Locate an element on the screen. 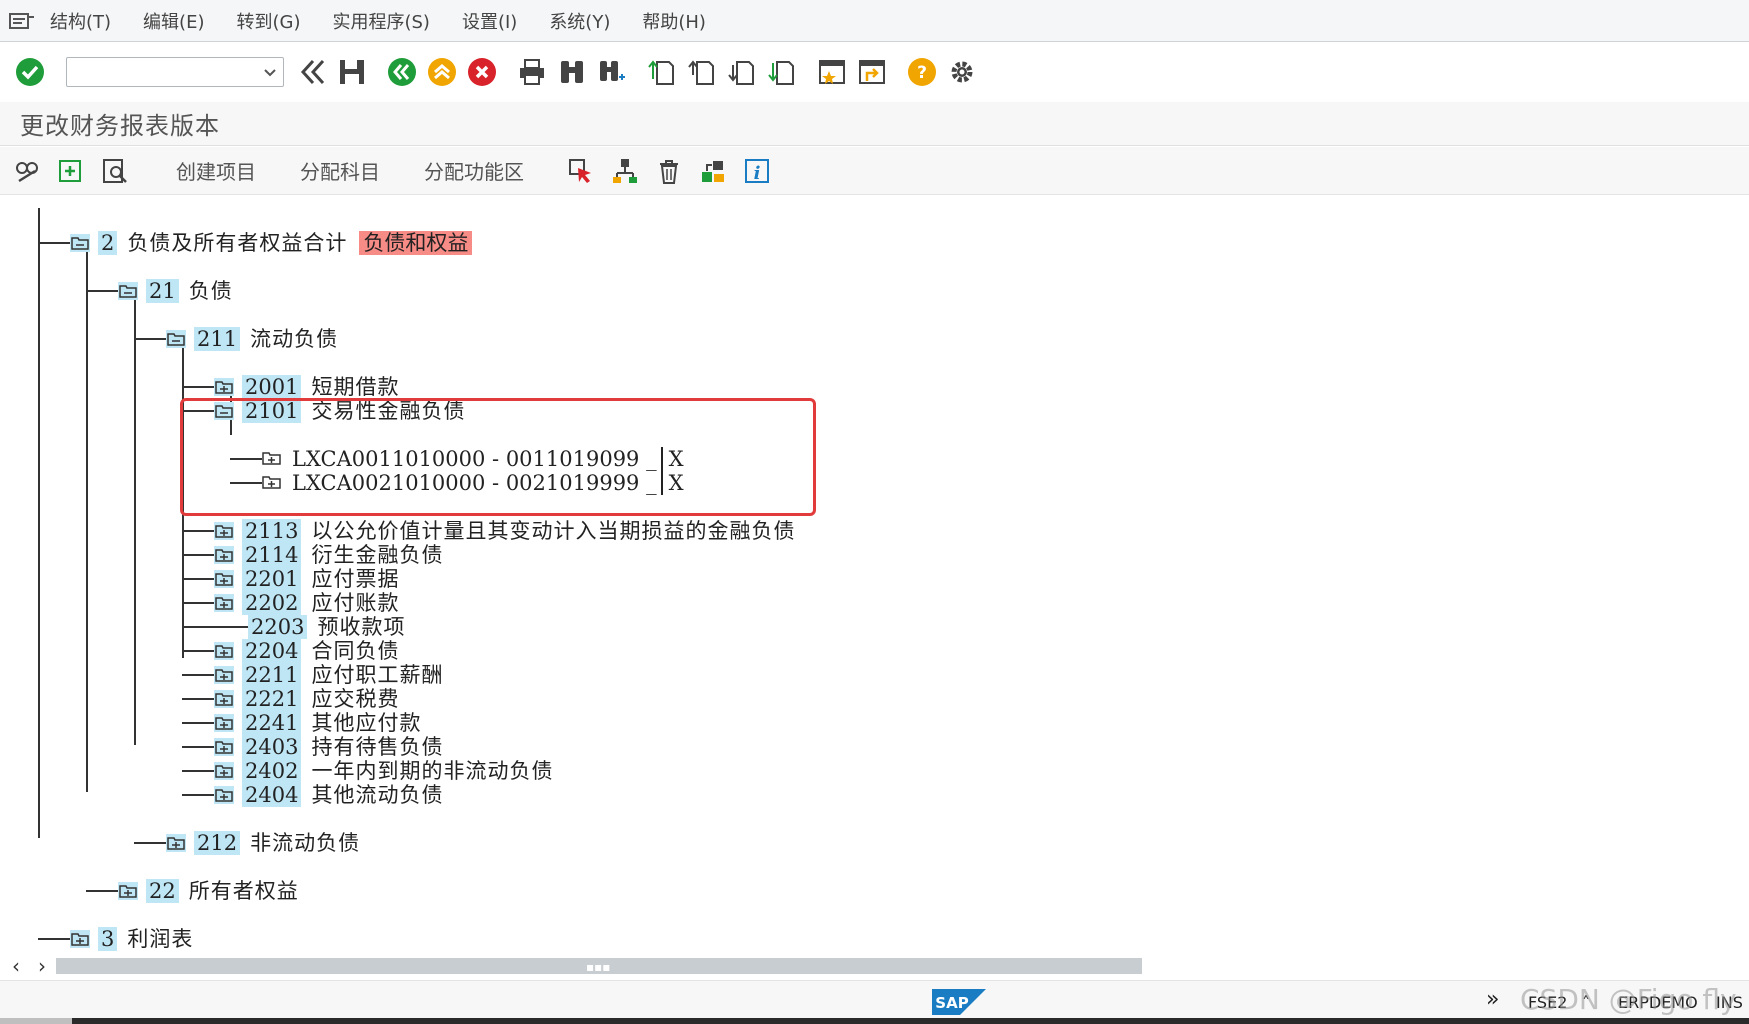 The width and height of the screenshot is (1749, 1024). node-label: 负债 is located at coordinates (210, 291).